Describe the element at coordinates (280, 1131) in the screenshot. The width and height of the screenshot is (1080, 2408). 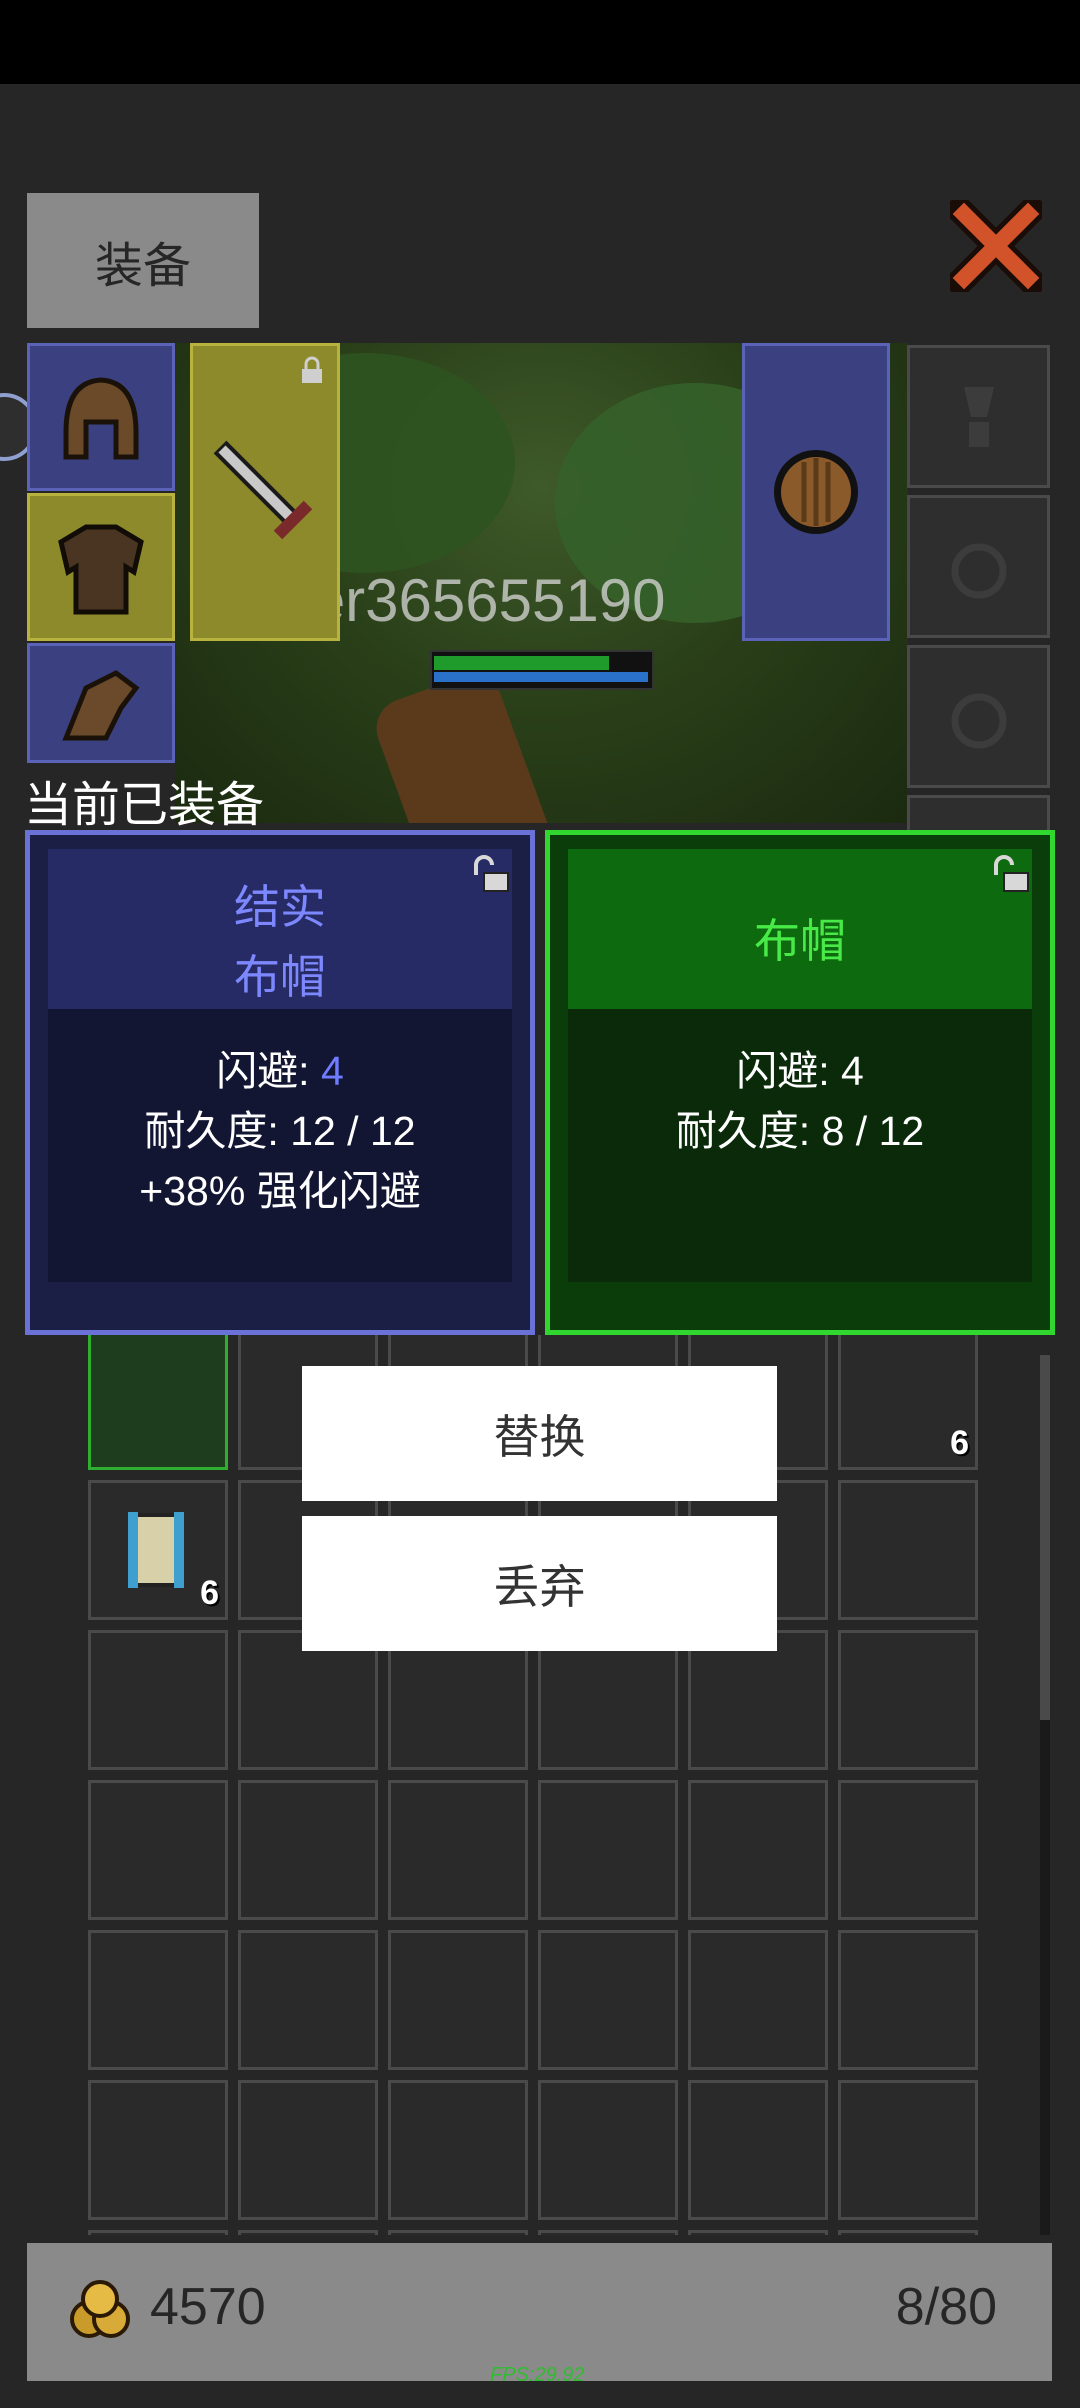
I see `current-item-durability: 耐久度: 12 / 12` at that location.